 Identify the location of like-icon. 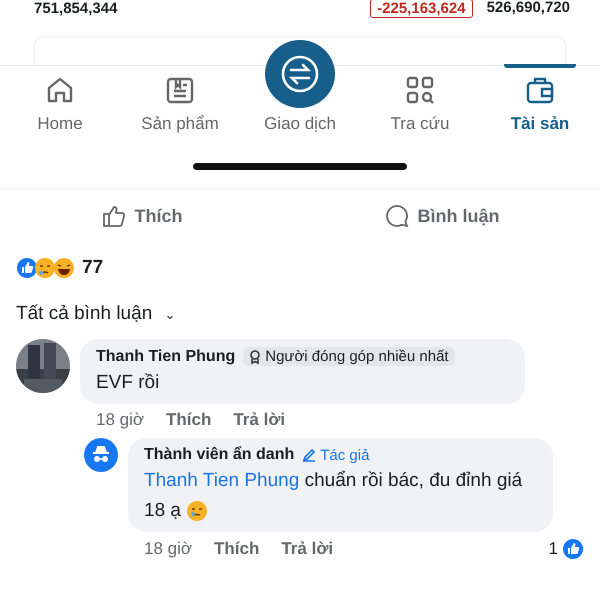
(573, 549).